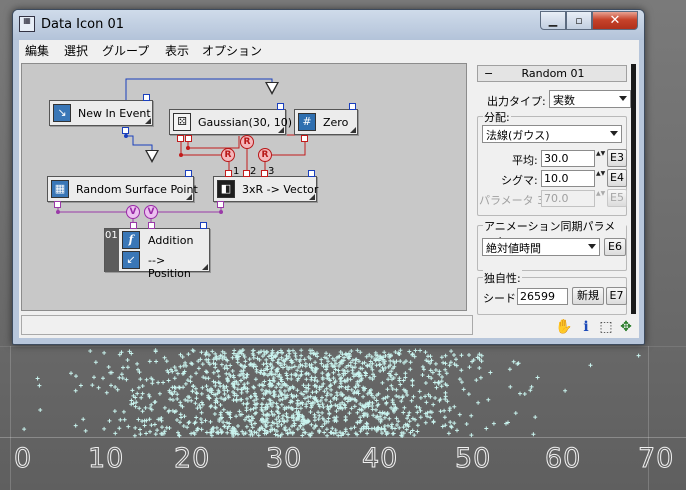  Describe the element at coordinates (617, 158) in the screenshot. I see `mean-wire-button: E3` at that location.